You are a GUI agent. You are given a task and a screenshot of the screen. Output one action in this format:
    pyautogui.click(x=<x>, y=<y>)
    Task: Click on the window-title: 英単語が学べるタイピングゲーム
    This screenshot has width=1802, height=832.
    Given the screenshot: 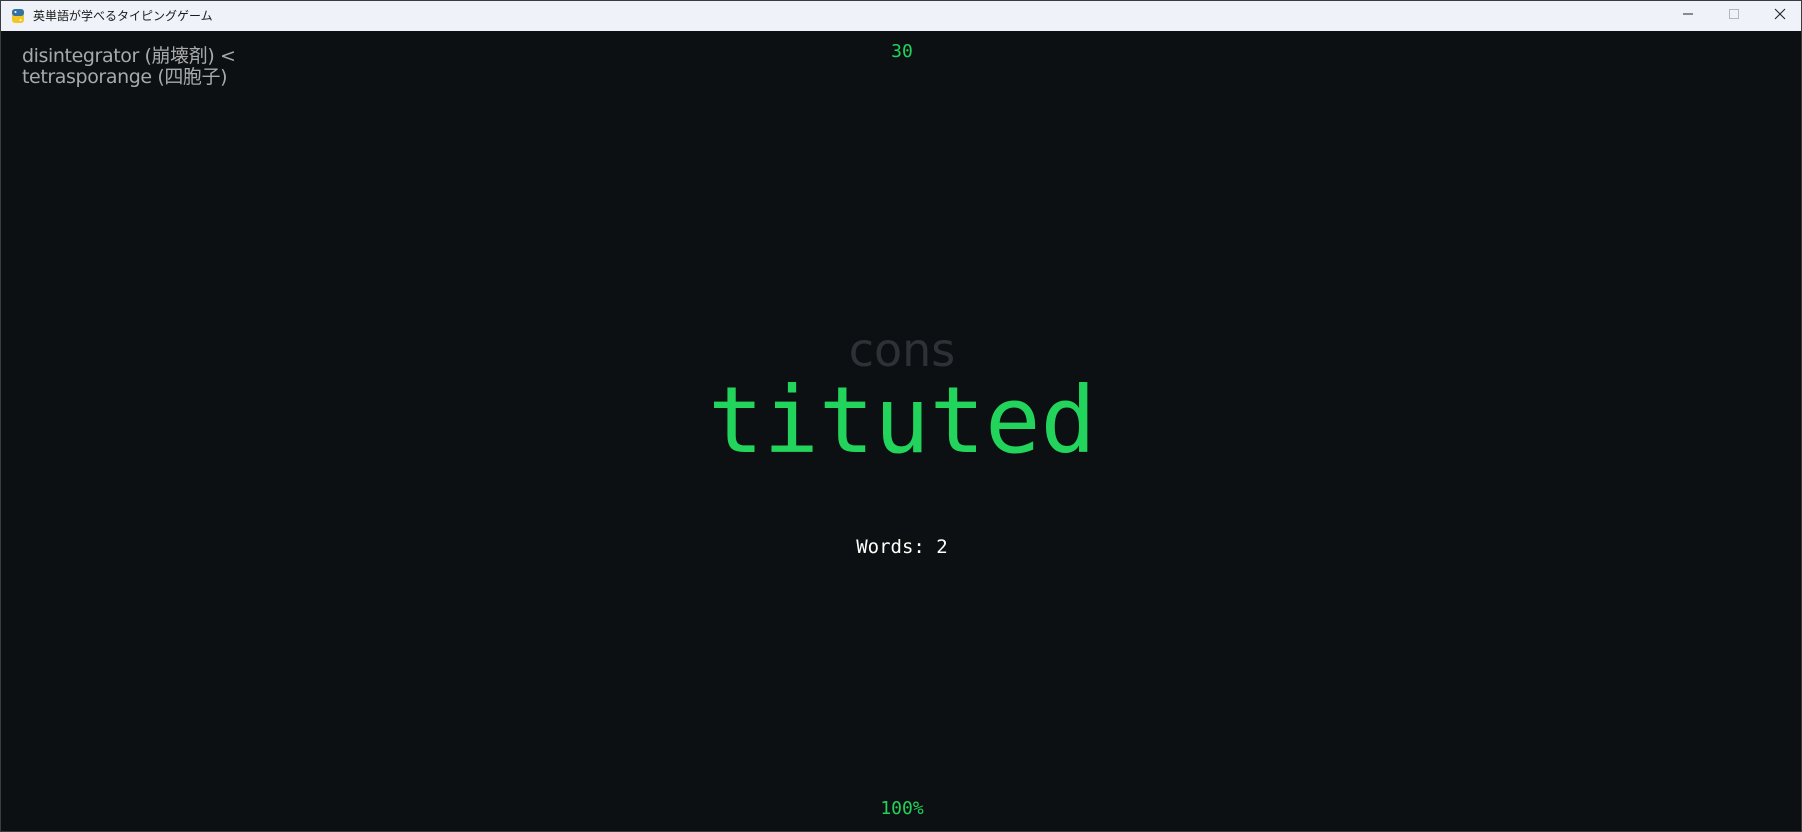 What is the action you would take?
    pyautogui.click(x=123, y=16)
    